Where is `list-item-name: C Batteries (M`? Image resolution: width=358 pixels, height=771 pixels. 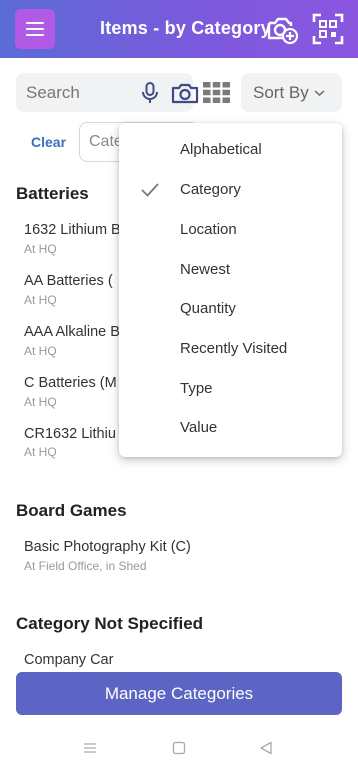 list-item-name: C Batteries (M is located at coordinates (70, 383).